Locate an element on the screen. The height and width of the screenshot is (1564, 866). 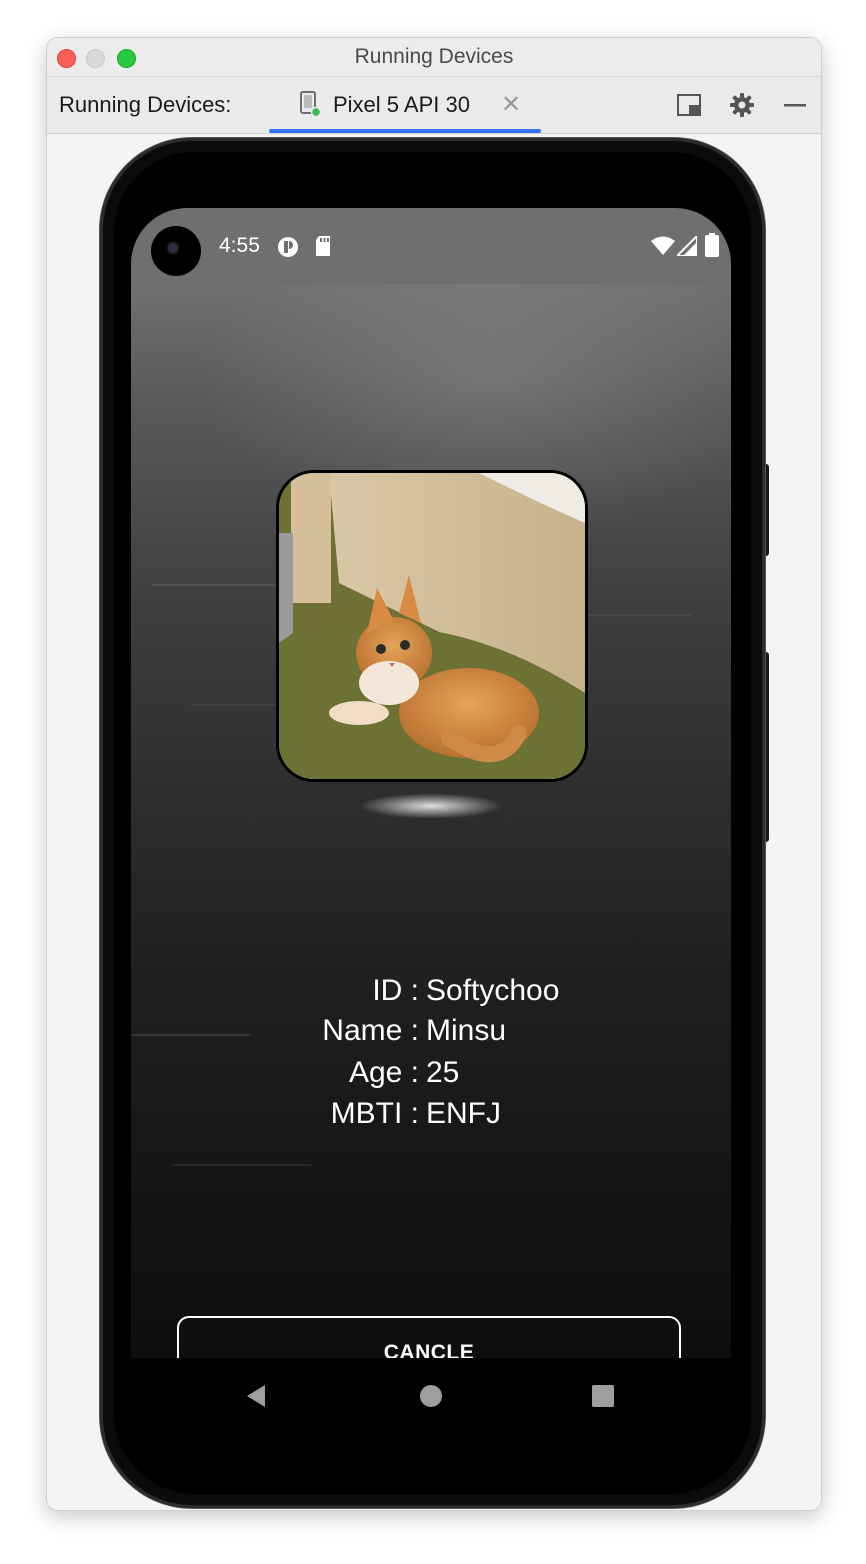
profile-value: Softychoo is located at coordinates (493, 990).